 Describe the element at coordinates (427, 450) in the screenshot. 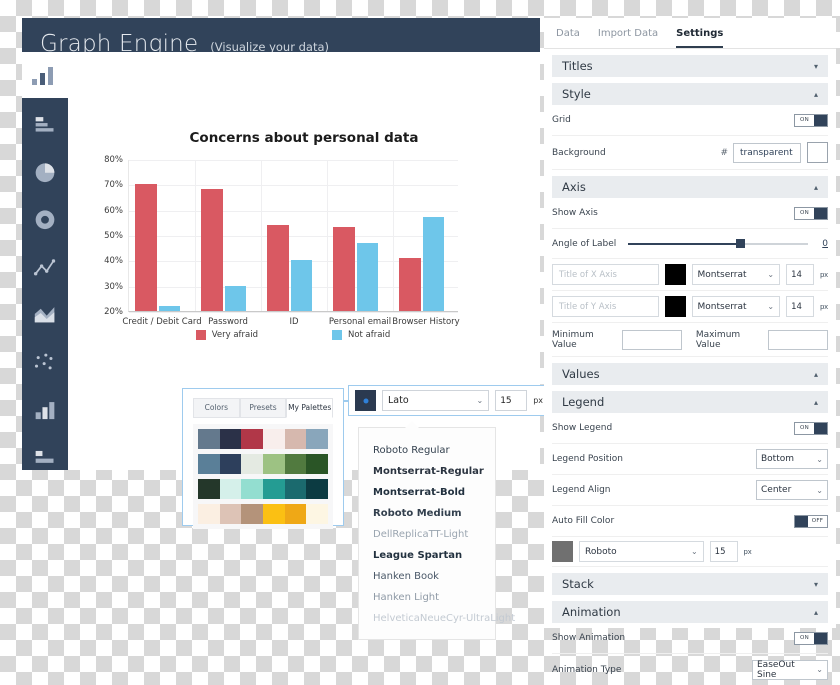

I see `font-option: Roboto Regular` at that location.